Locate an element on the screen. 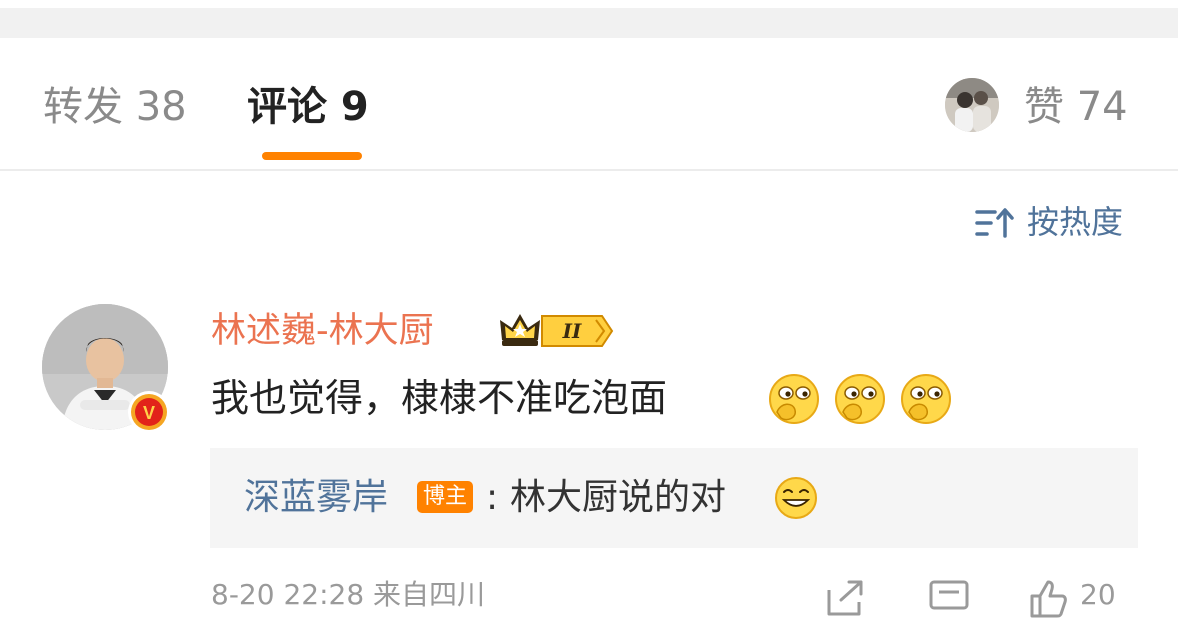 Image resolution: width=1178 pixels, height=620 pixels. reply-text: 林大厨说的对 is located at coordinates (618, 497).